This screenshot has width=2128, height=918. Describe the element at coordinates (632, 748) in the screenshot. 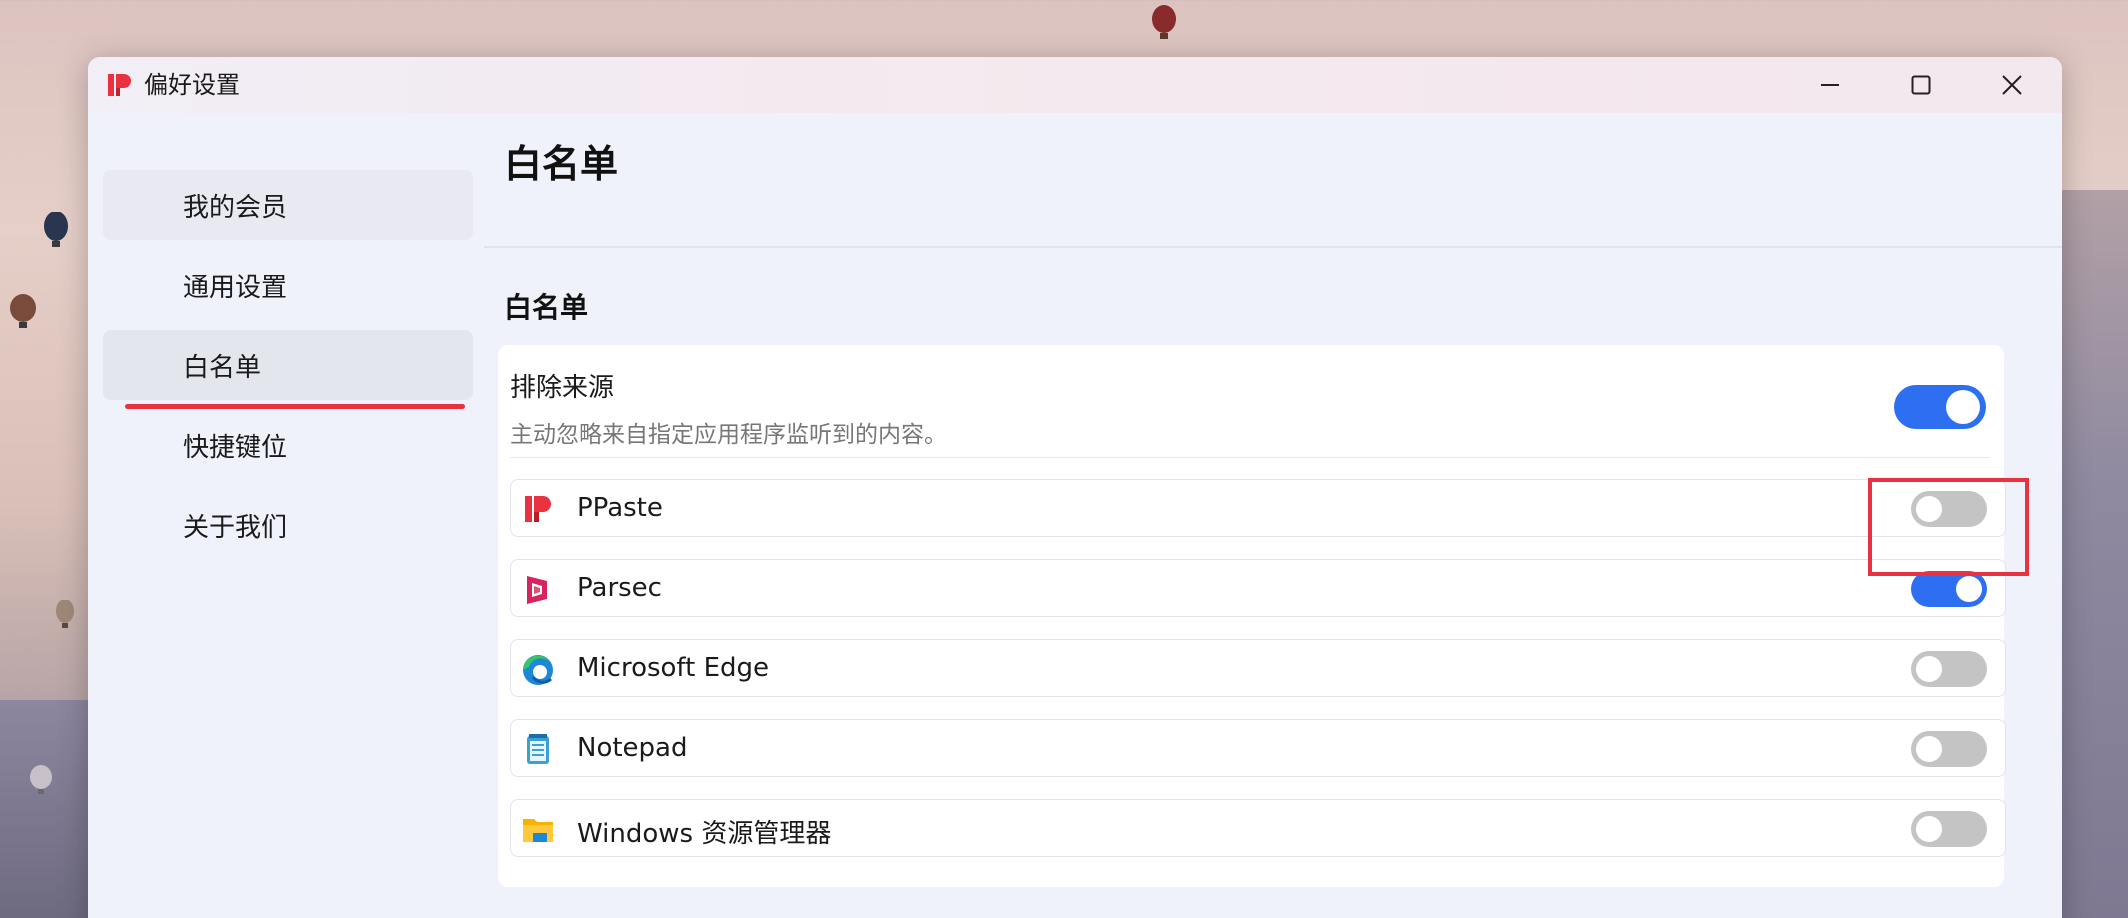

I see `app-name: Notepad` at that location.